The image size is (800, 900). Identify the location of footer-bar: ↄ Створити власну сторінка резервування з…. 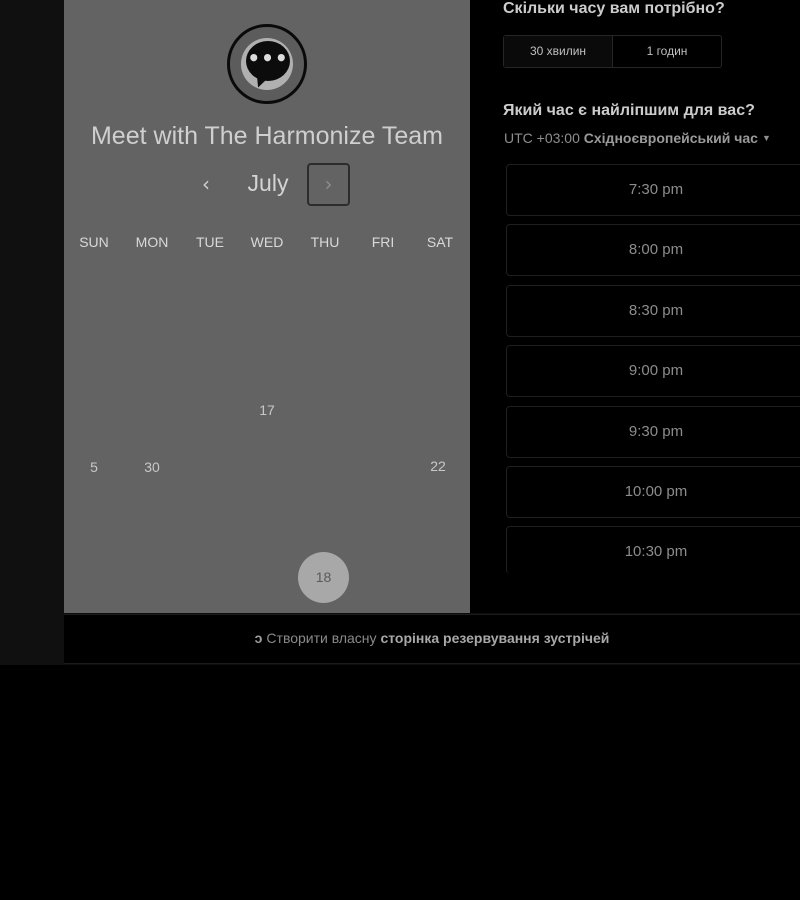
(432, 639).